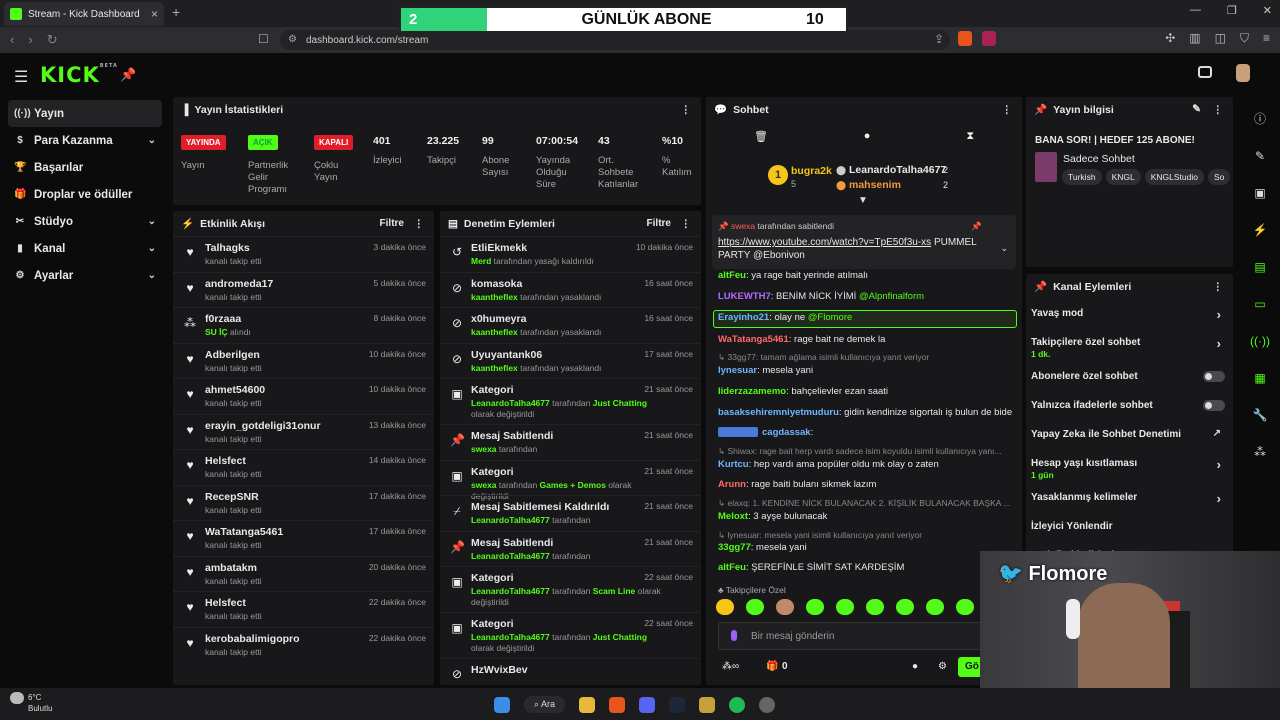 The width and height of the screenshot is (1280, 720). I want to click on activity-user: erayin_gotdeligi31onur, so click(263, 426).